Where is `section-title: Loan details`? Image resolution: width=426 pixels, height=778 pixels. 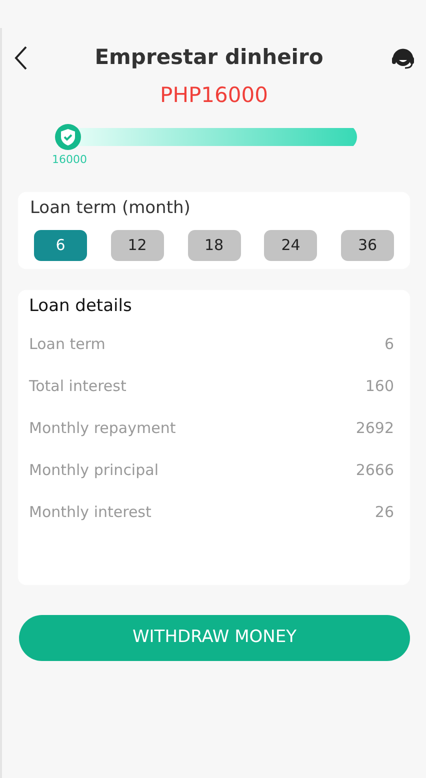
section-title: Loan details is located at coordinates (81, 306).